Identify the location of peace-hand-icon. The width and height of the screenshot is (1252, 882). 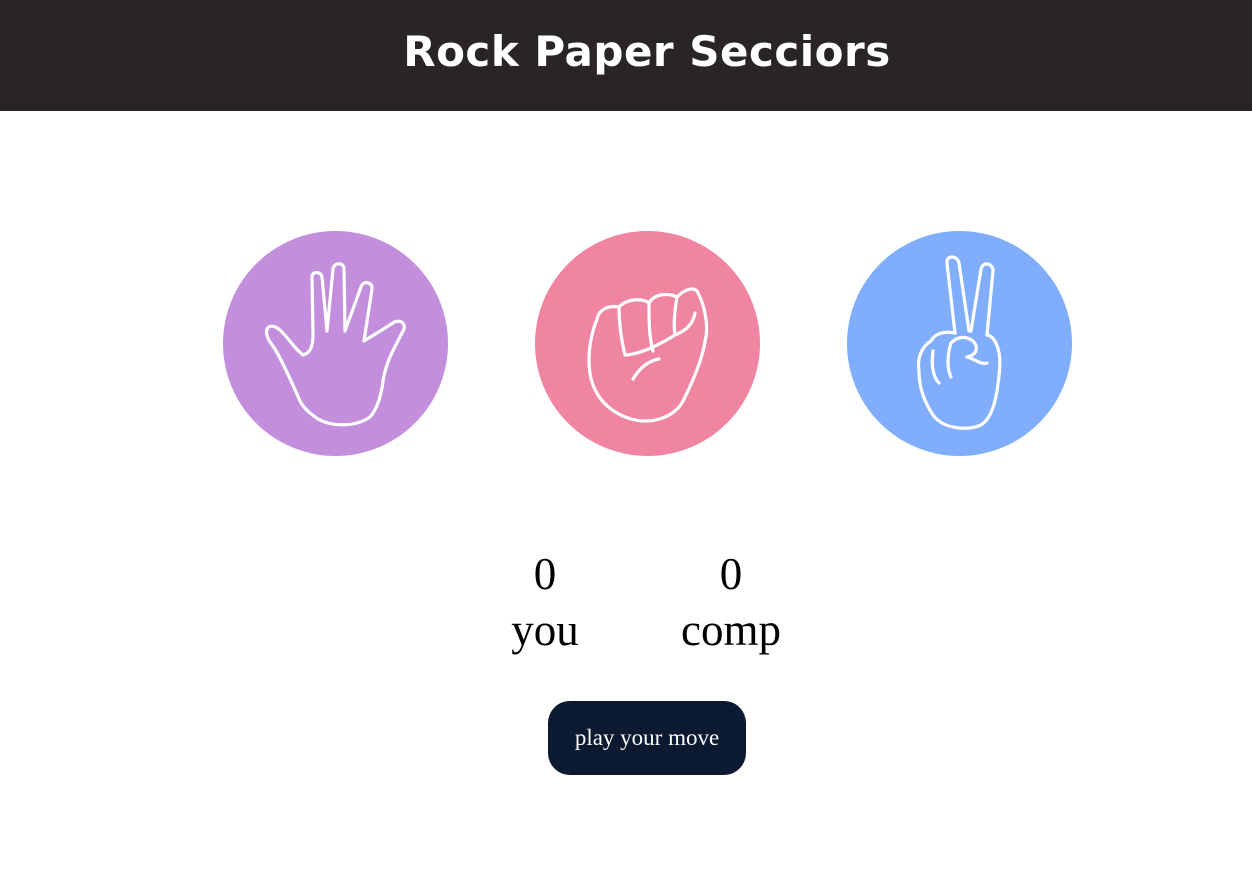
(959, 342).